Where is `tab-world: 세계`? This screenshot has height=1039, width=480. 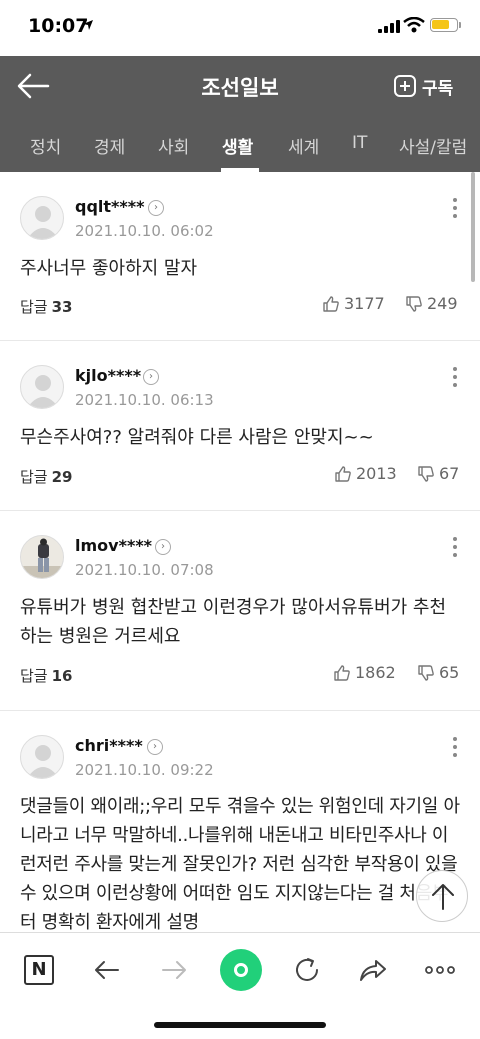 tab-world: 세계 is located at coordinates (303, 145).